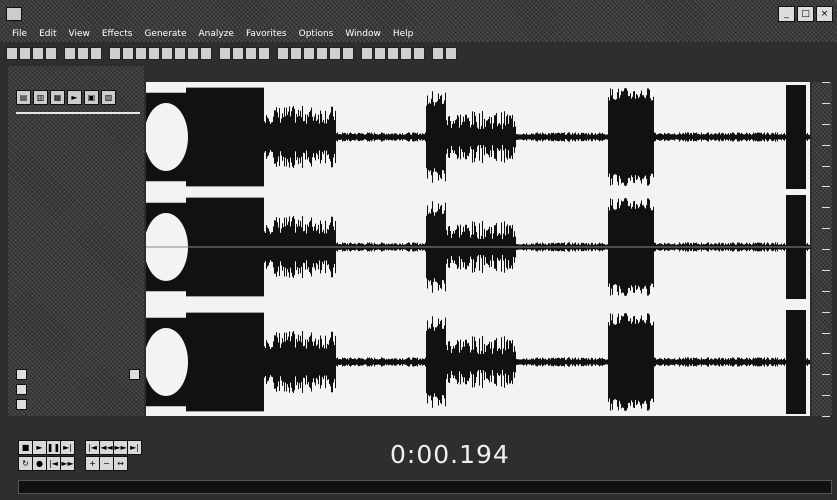 Image resolution: width=837 pixels, height=500 pixels. Describe the element at coordinates (25, 447) in the screenshot. I see `stop-icon: ■` at that location.